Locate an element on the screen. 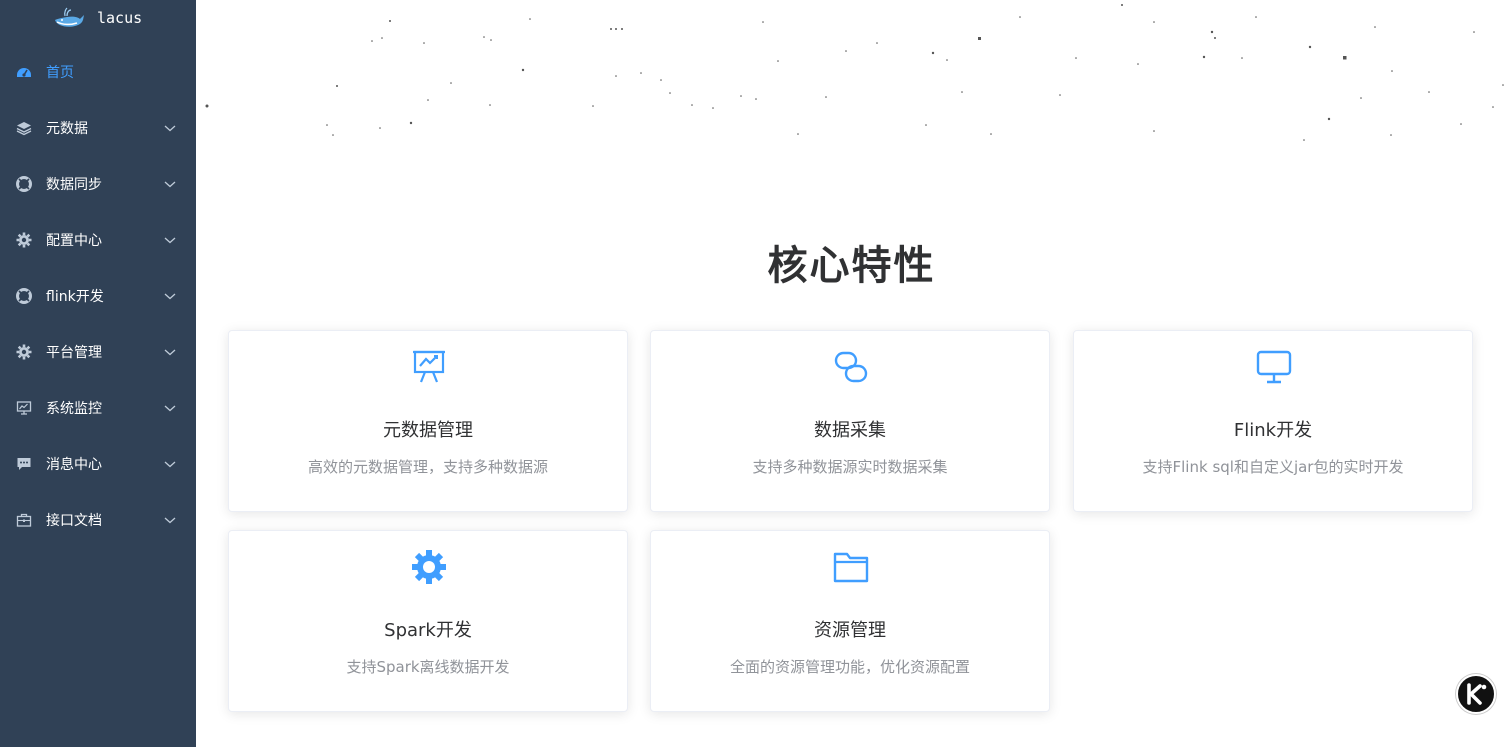 Image resolution: width=1507 pixels, height=747 pixels. sidebar-item-api-docs: 接口文档 is located at coordinates (98, 520).